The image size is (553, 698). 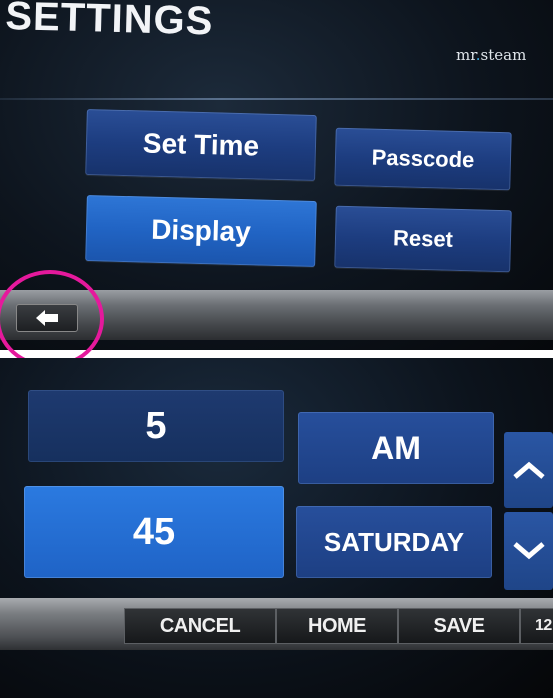 What do you see at coordinates (394, 542) in the screenshot?
I see `day-field: SATURDAY` at bounding box center [394, 542].